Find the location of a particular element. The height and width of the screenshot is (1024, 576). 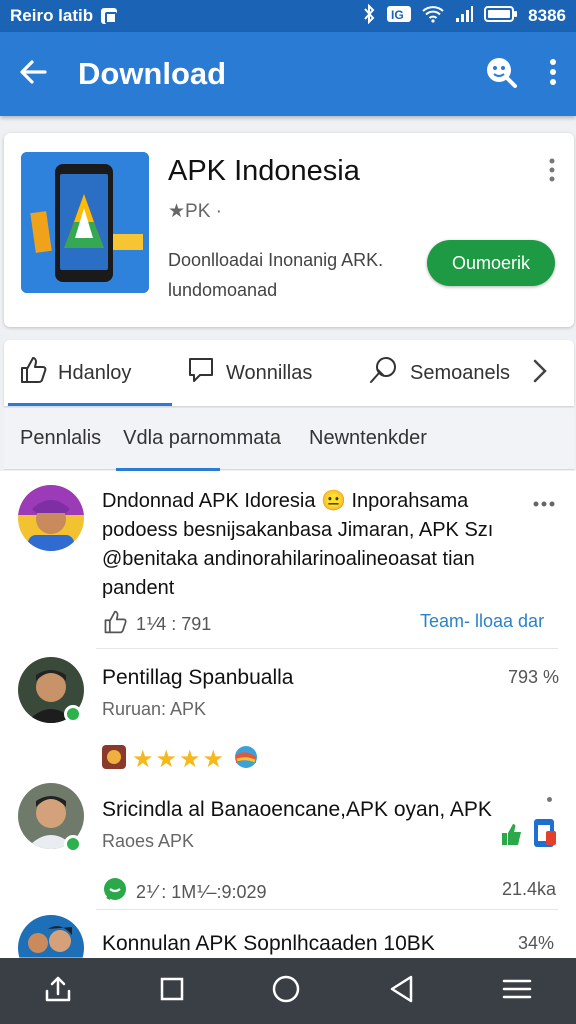

action-share: Semoanels is located at coordinates (439, 373).